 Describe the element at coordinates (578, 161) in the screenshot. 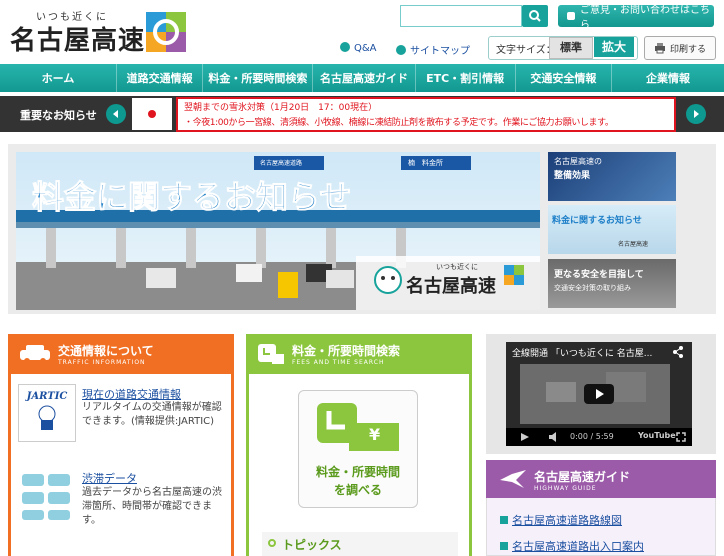

I see `side-banner-1-line1: 名古屋高速の` at that location.